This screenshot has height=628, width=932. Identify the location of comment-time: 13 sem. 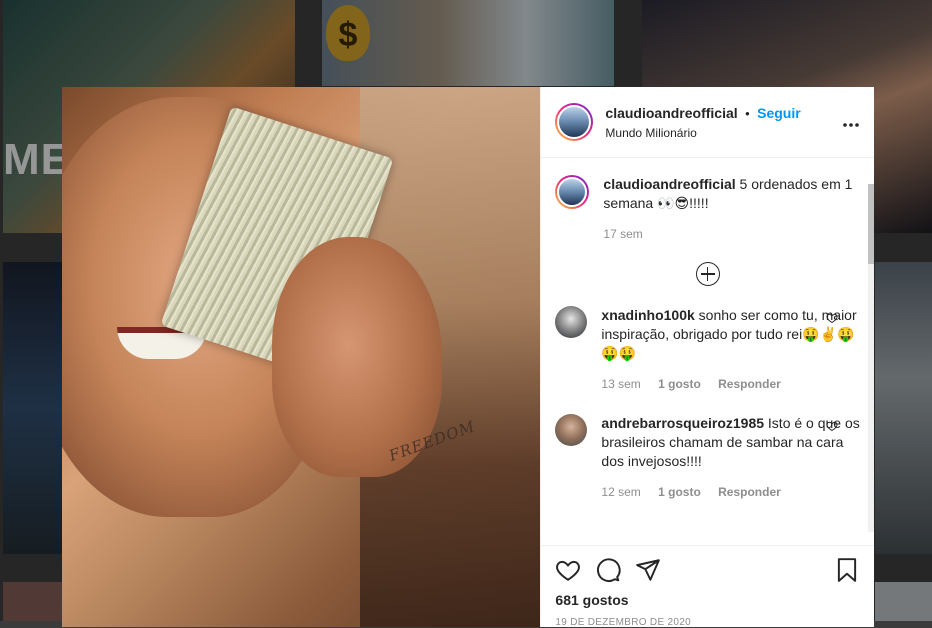
(620, 384).